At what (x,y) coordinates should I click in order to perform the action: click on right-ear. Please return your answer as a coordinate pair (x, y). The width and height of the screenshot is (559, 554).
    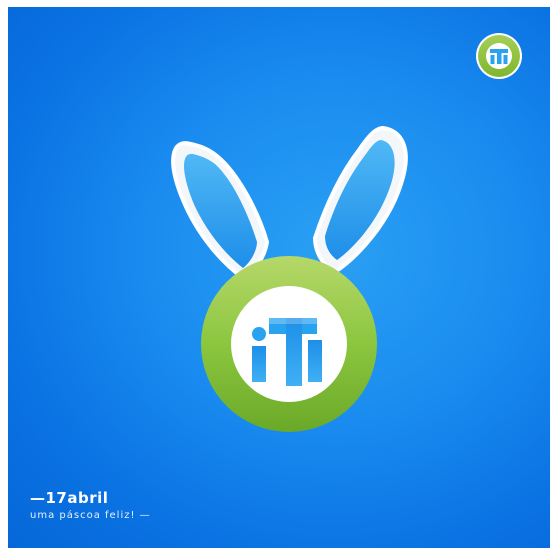
    Looking at the image, I should click on (360, 200).